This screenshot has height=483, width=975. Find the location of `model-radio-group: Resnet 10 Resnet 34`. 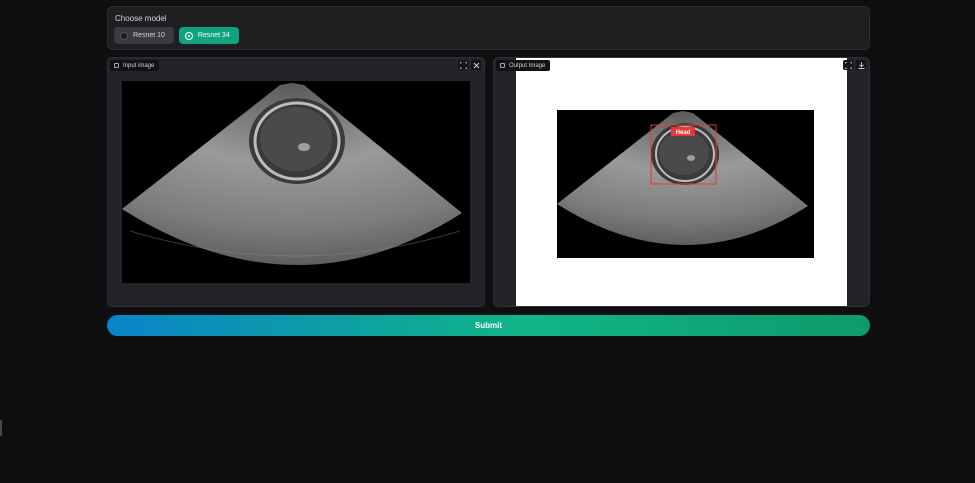

model-radio-group: Resnet 10 Resnet 34 is located at coordinates (176, 35).